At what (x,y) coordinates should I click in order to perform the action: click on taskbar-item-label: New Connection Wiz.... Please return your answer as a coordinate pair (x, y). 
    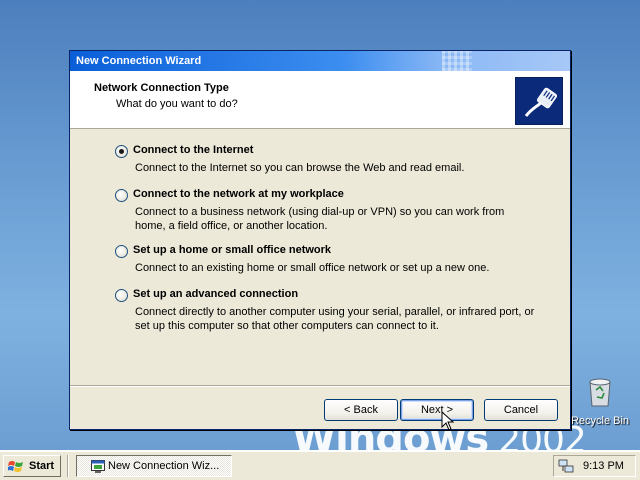
    Looking at the image, I should click on (164, 466).